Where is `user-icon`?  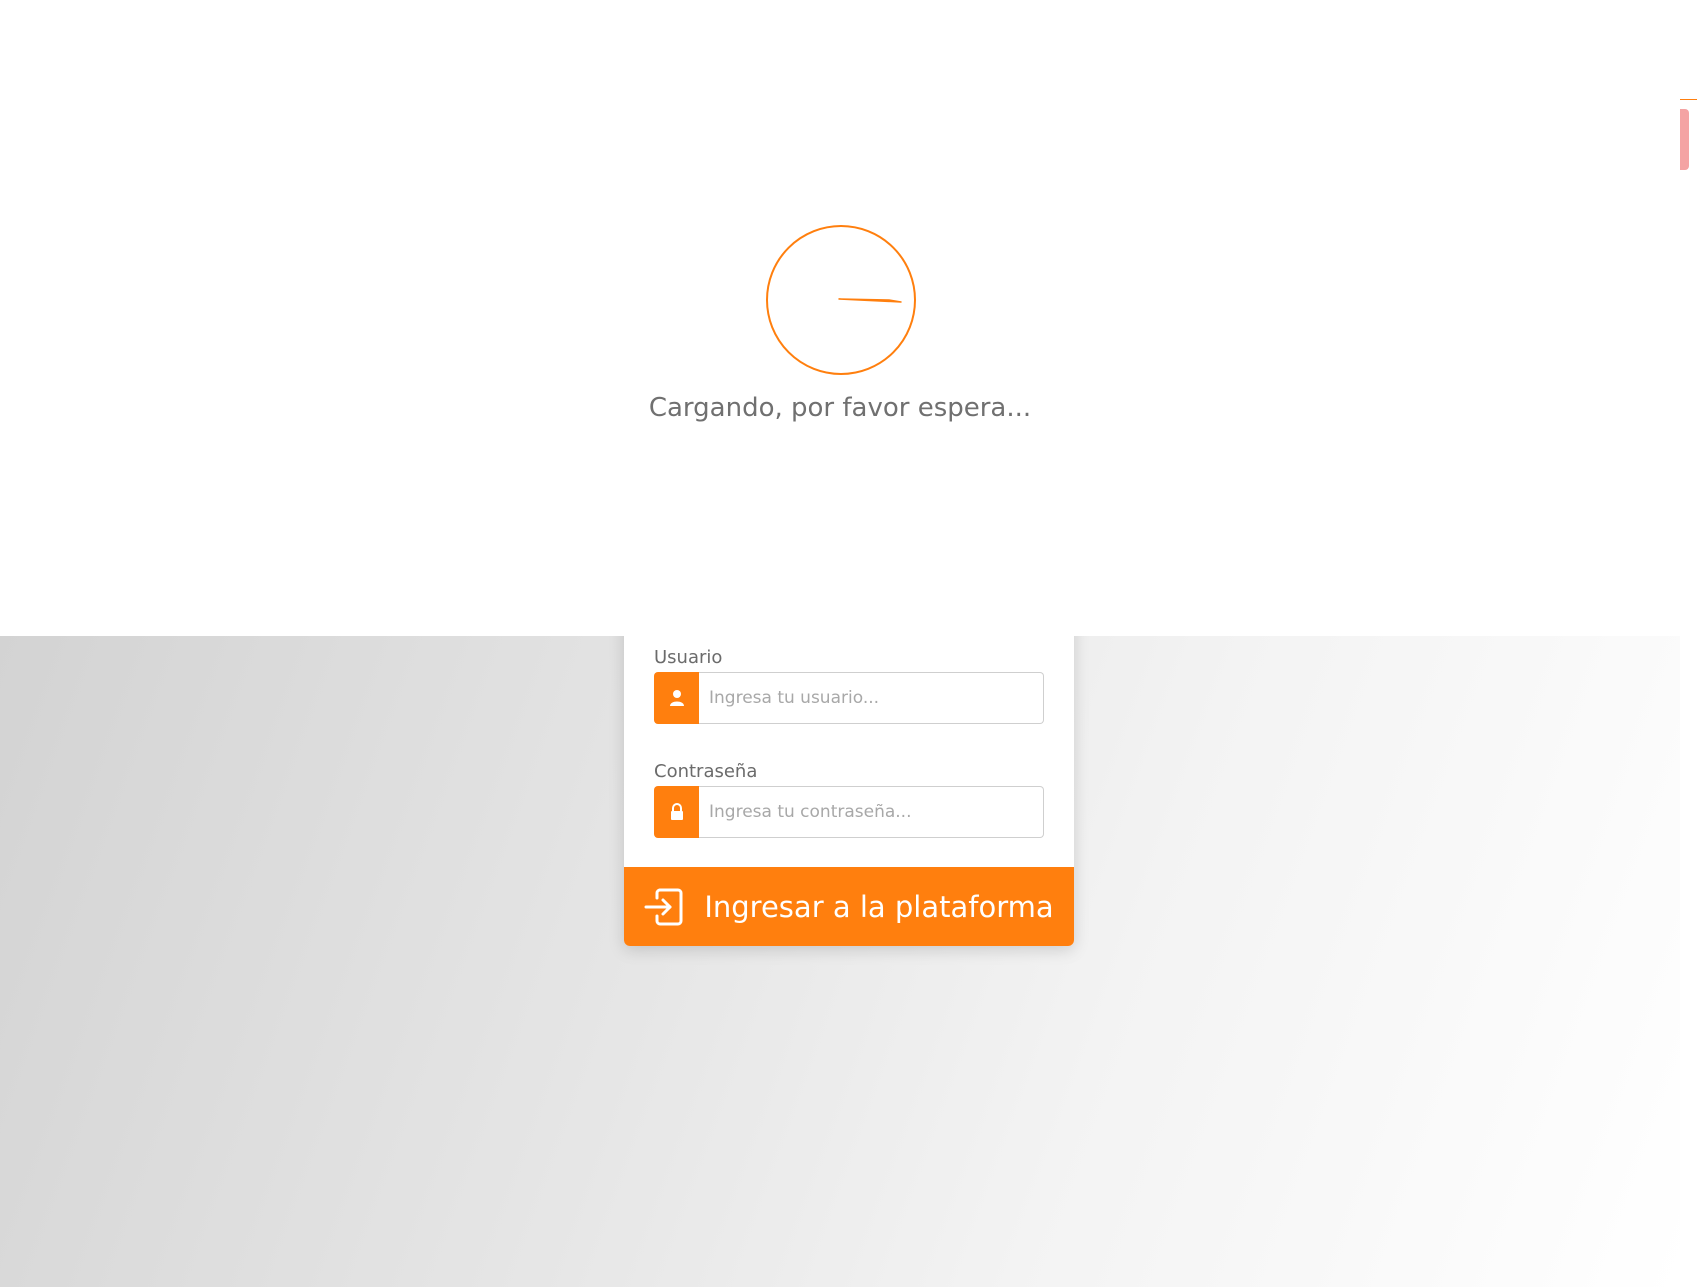 user-icon is located at coordinates (676, 698).